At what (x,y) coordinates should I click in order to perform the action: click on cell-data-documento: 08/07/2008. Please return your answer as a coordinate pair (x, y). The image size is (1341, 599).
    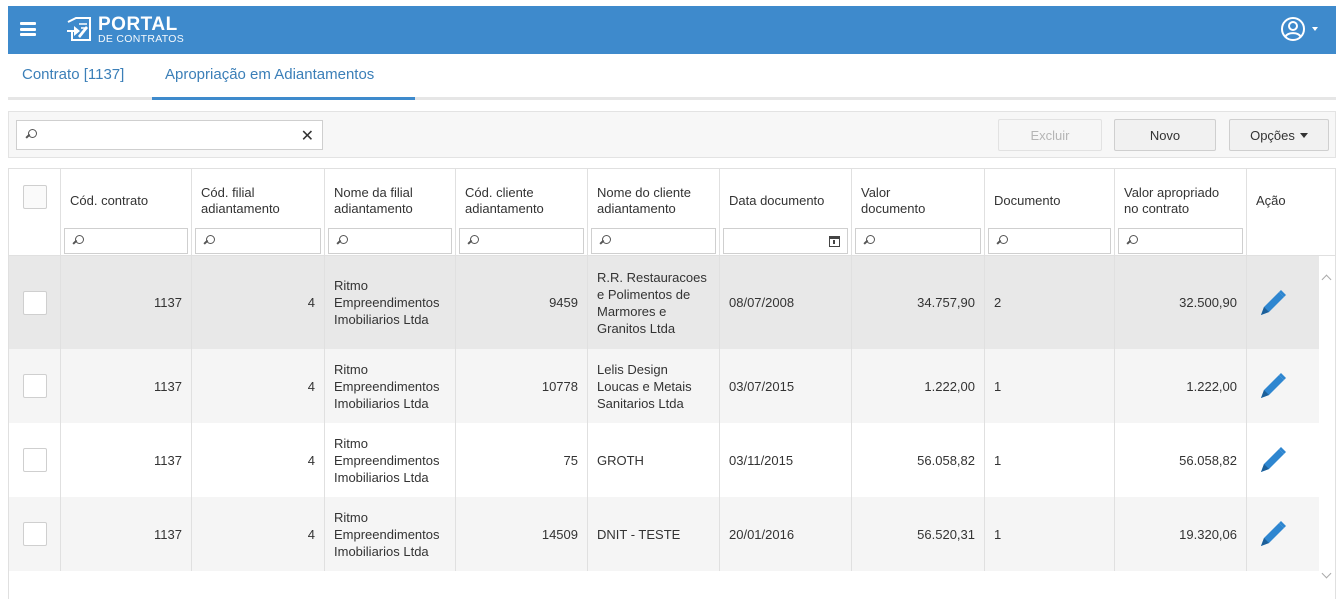
    Looking at the image, I should click on (786, 302).